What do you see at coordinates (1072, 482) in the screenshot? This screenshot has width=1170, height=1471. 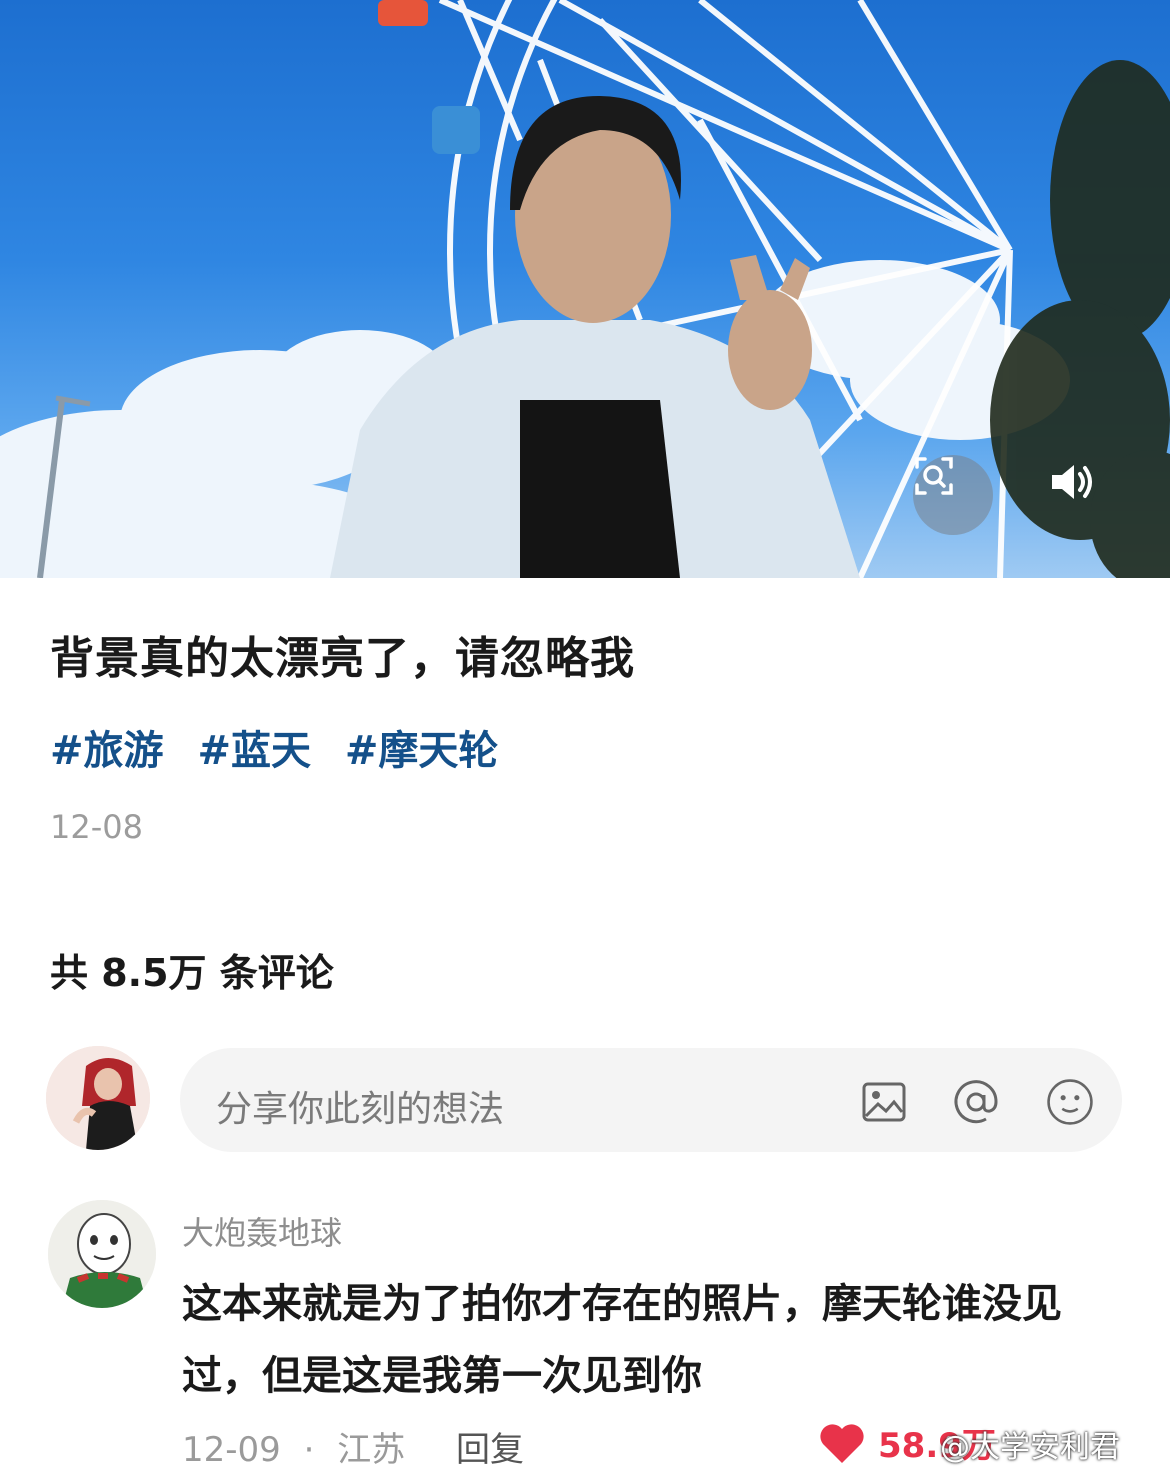 I see `speaker-icon` at bounding box center [1072, 482].